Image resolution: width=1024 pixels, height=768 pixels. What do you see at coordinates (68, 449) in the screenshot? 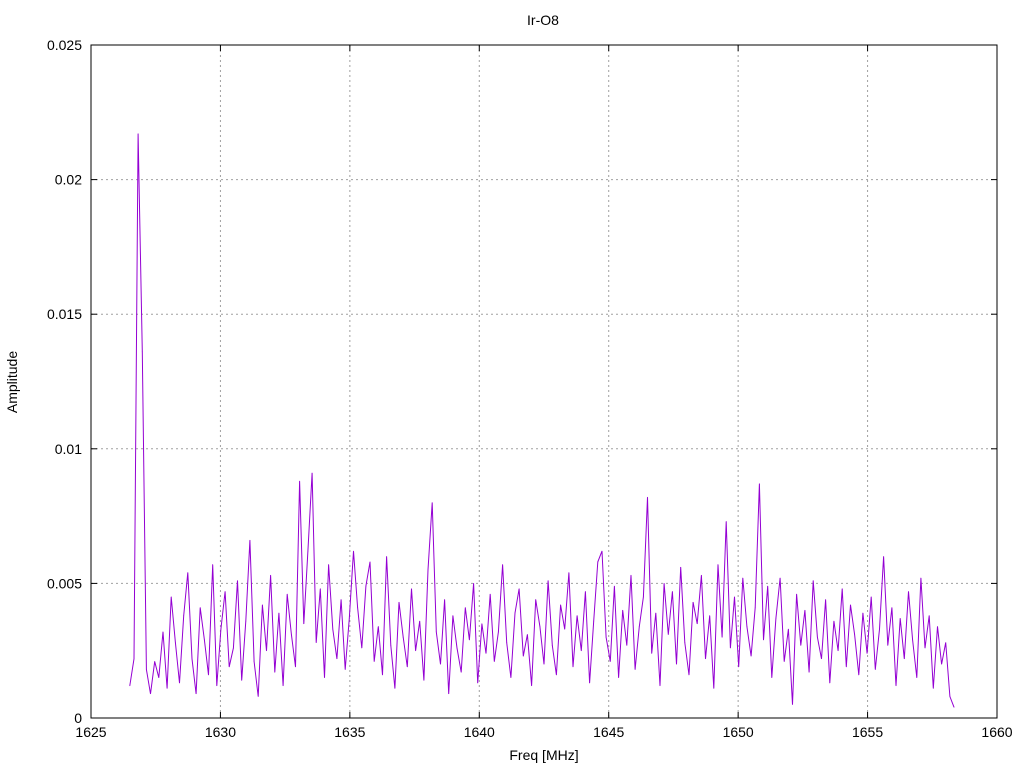
I see `y-tick-label: 0.01` at bounding box center [68, 449].